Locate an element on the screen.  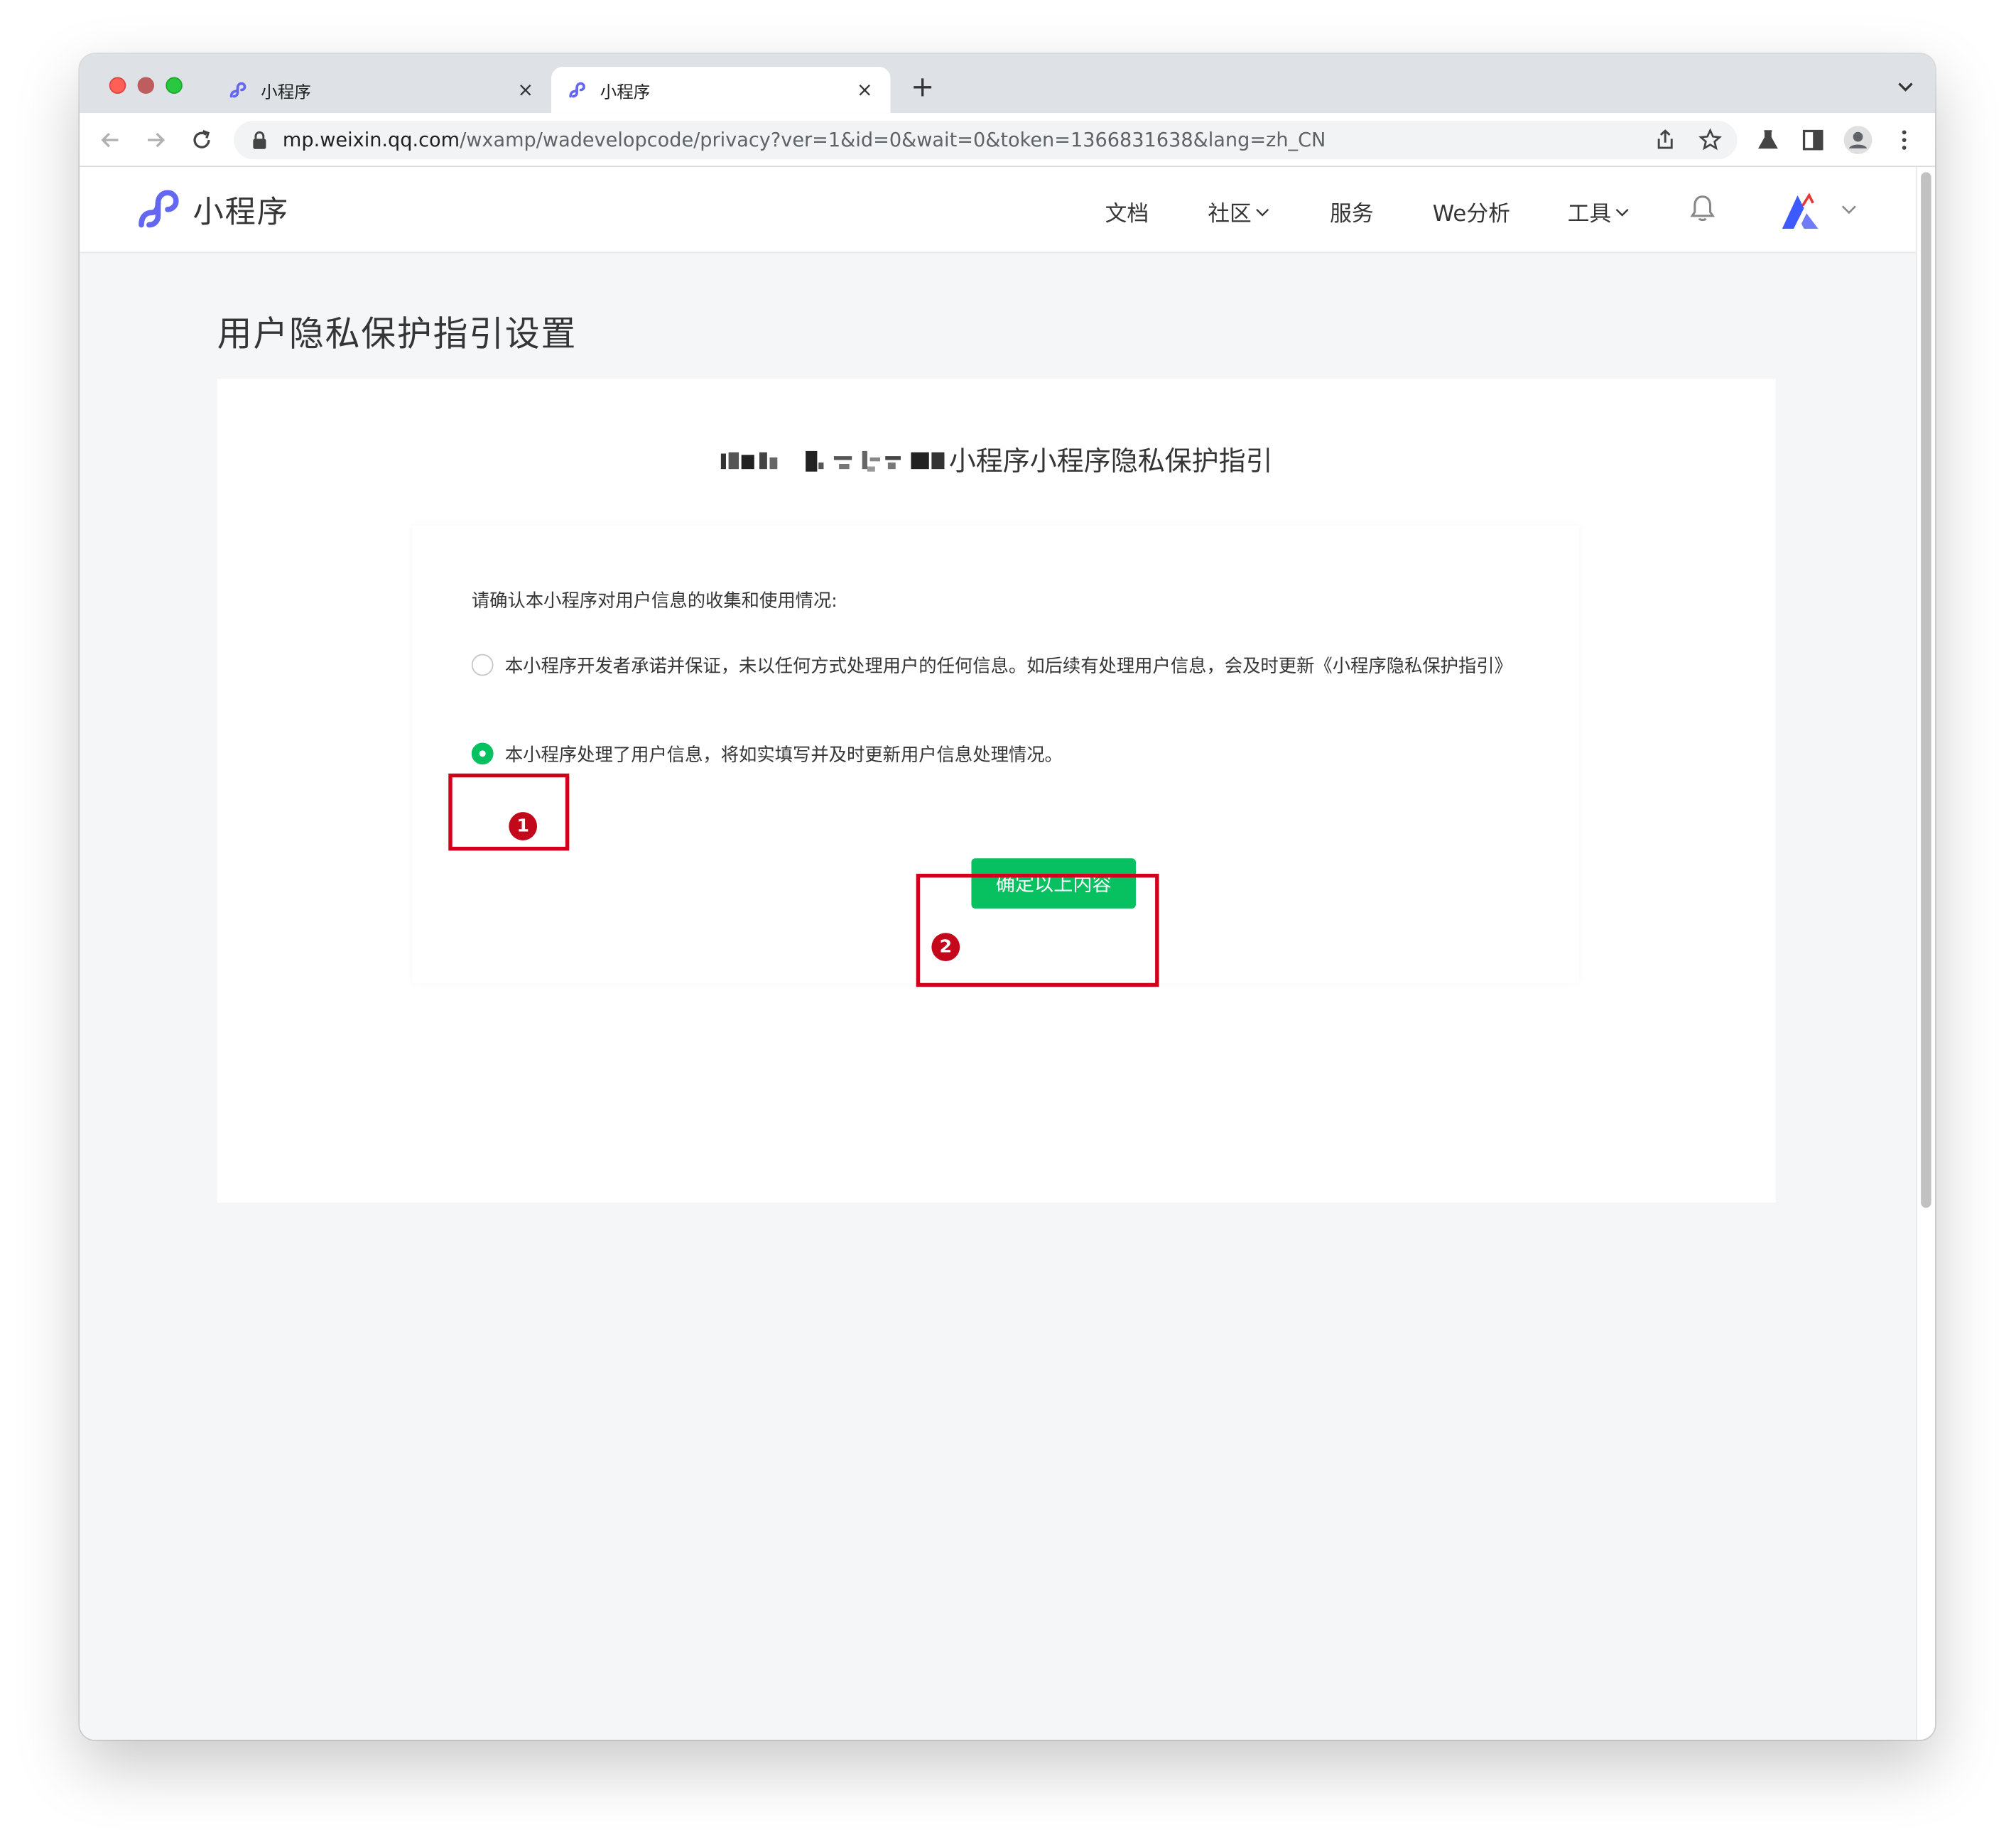
nav-services: 服务 is located at coordinates (1352, 211).